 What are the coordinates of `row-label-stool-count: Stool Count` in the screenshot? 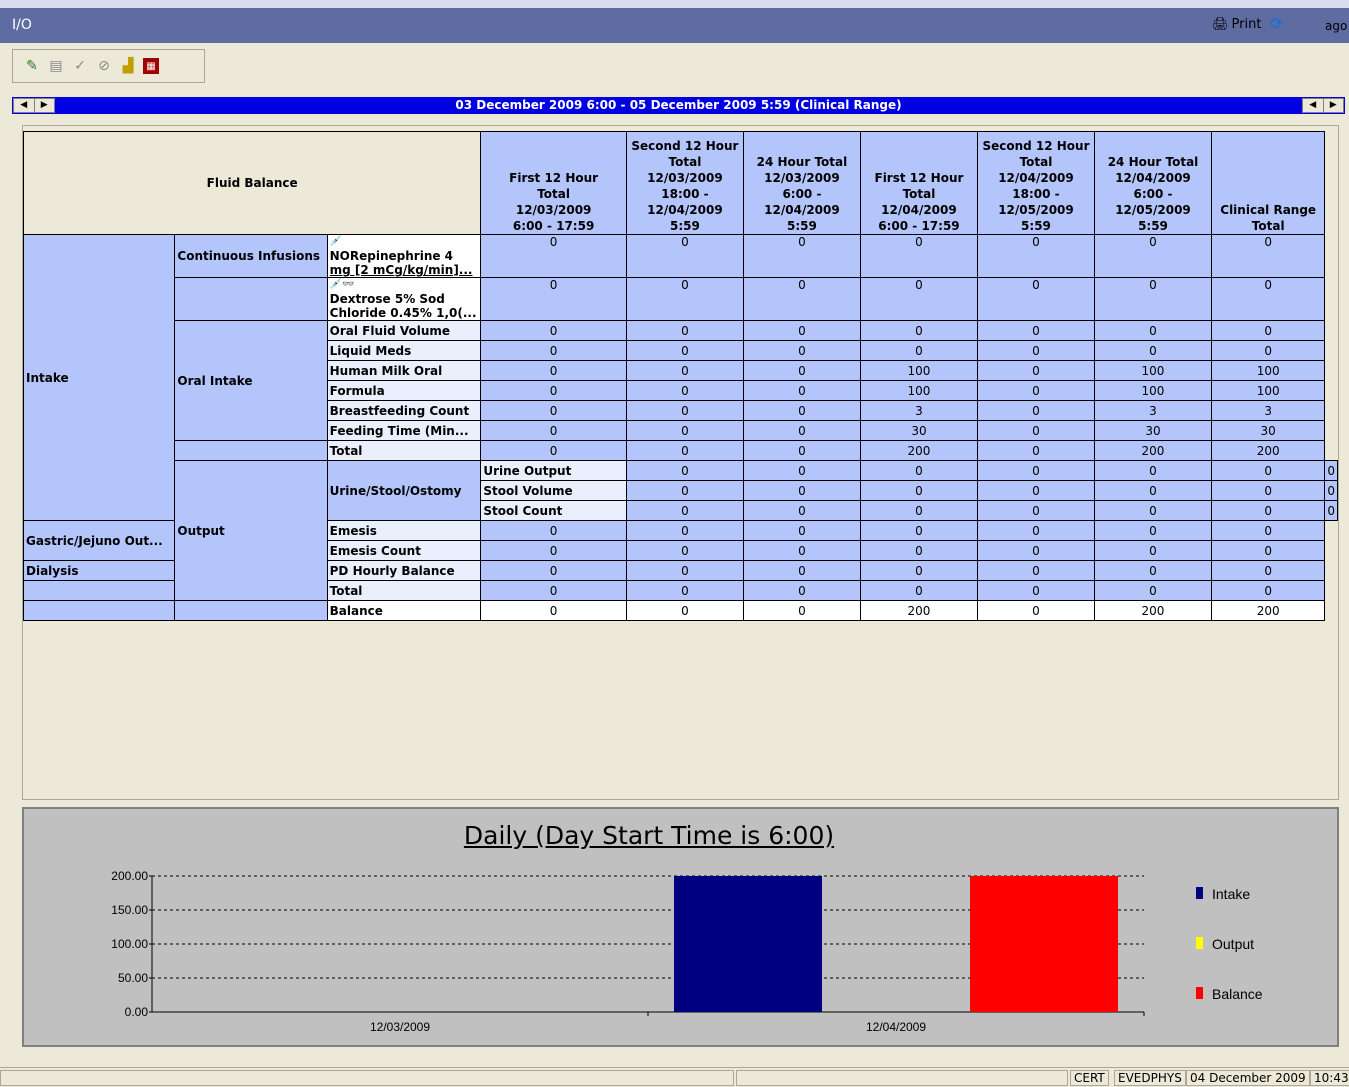 It's located at (553, 510).